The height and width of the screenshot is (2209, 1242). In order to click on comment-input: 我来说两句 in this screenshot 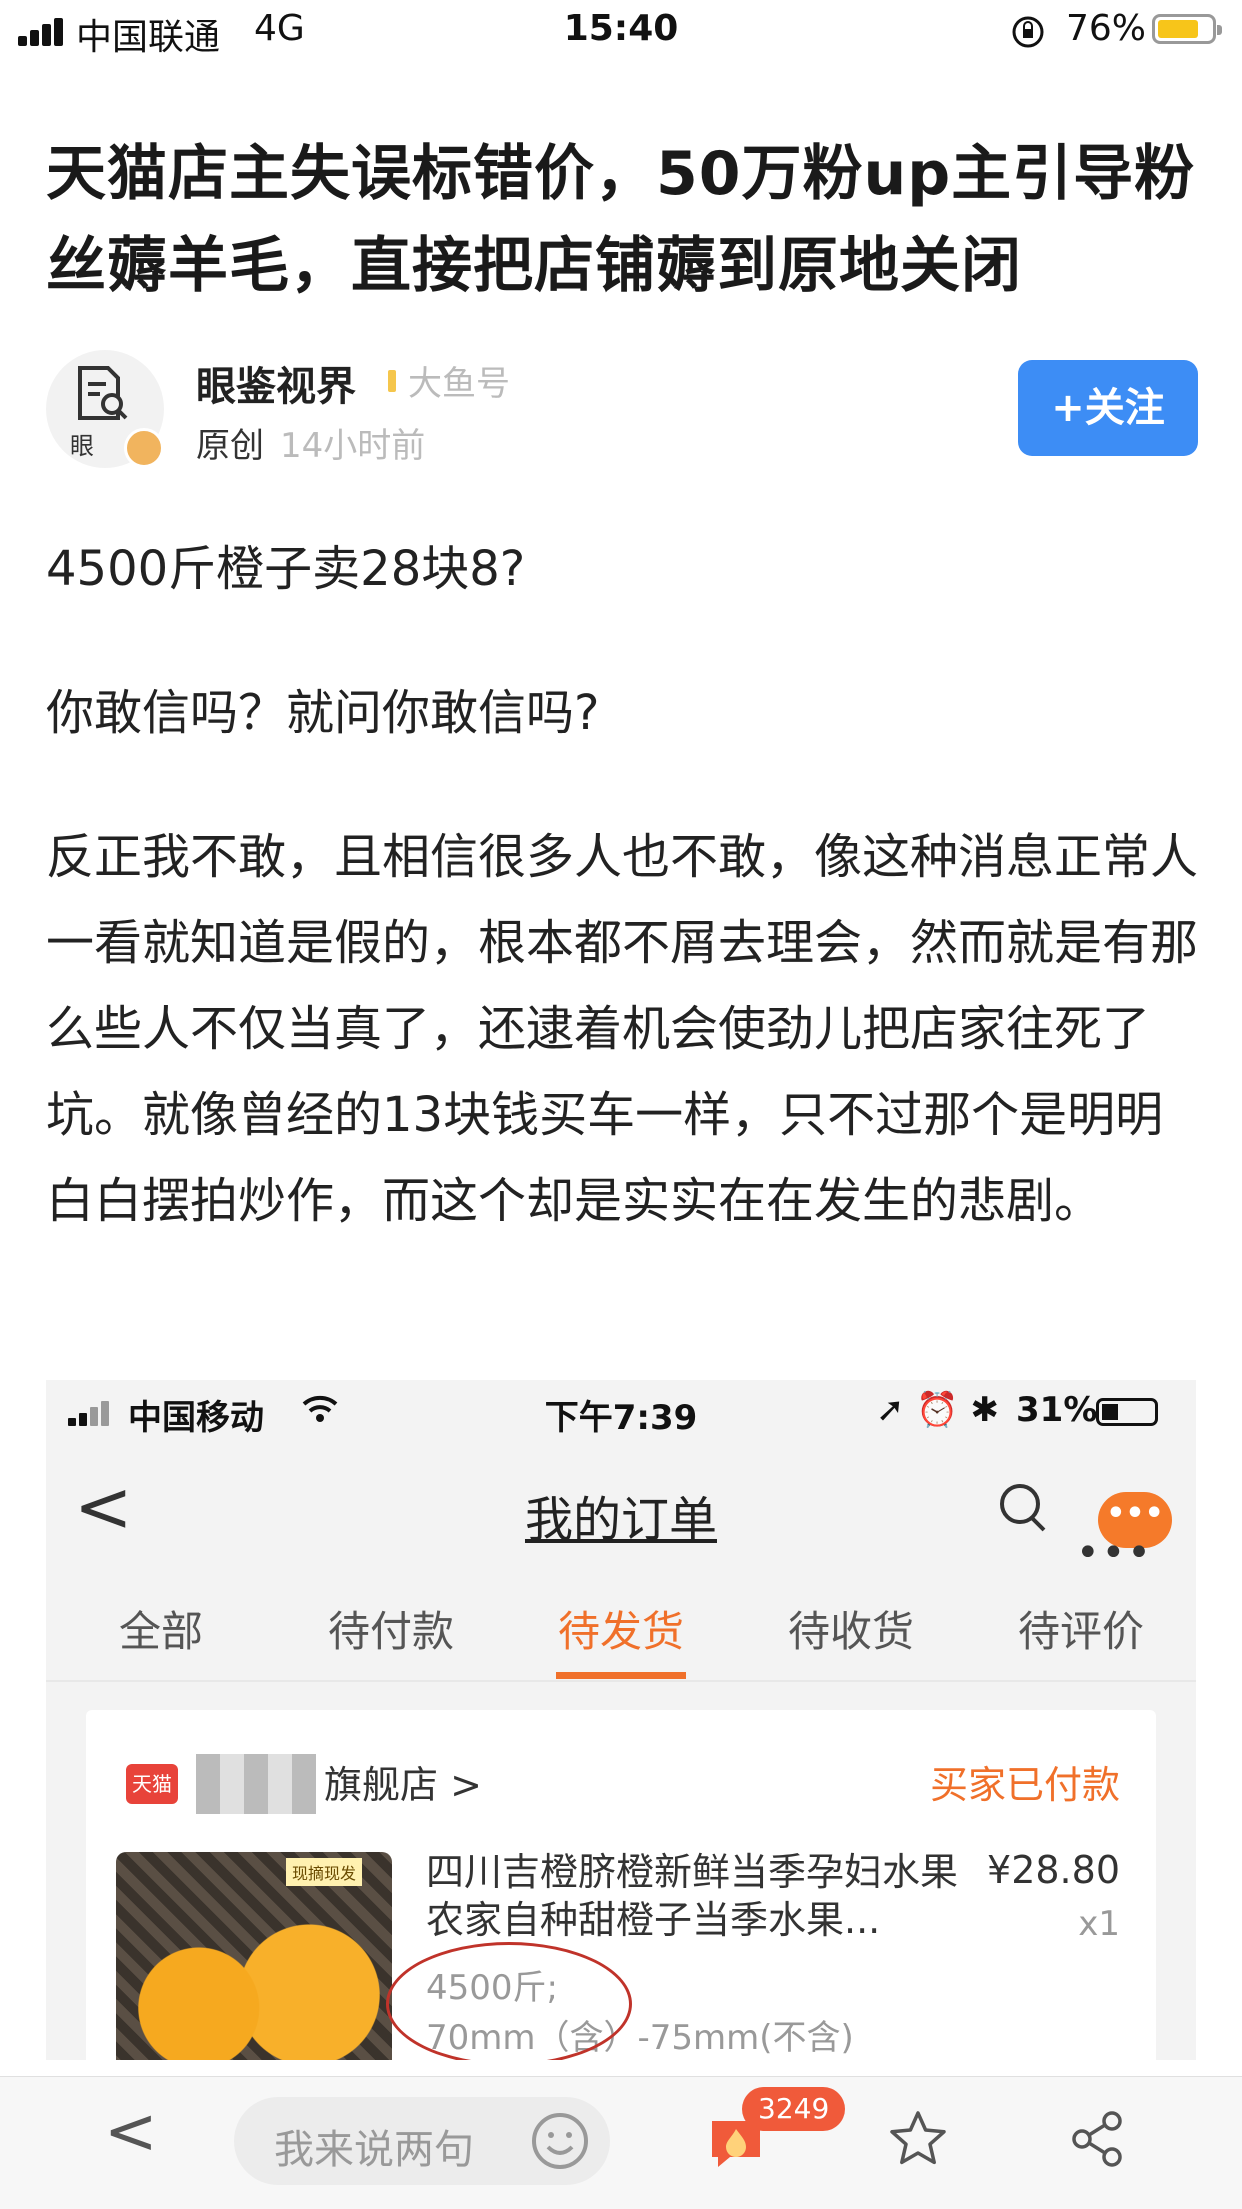, I will do `click(422, 2141)`.